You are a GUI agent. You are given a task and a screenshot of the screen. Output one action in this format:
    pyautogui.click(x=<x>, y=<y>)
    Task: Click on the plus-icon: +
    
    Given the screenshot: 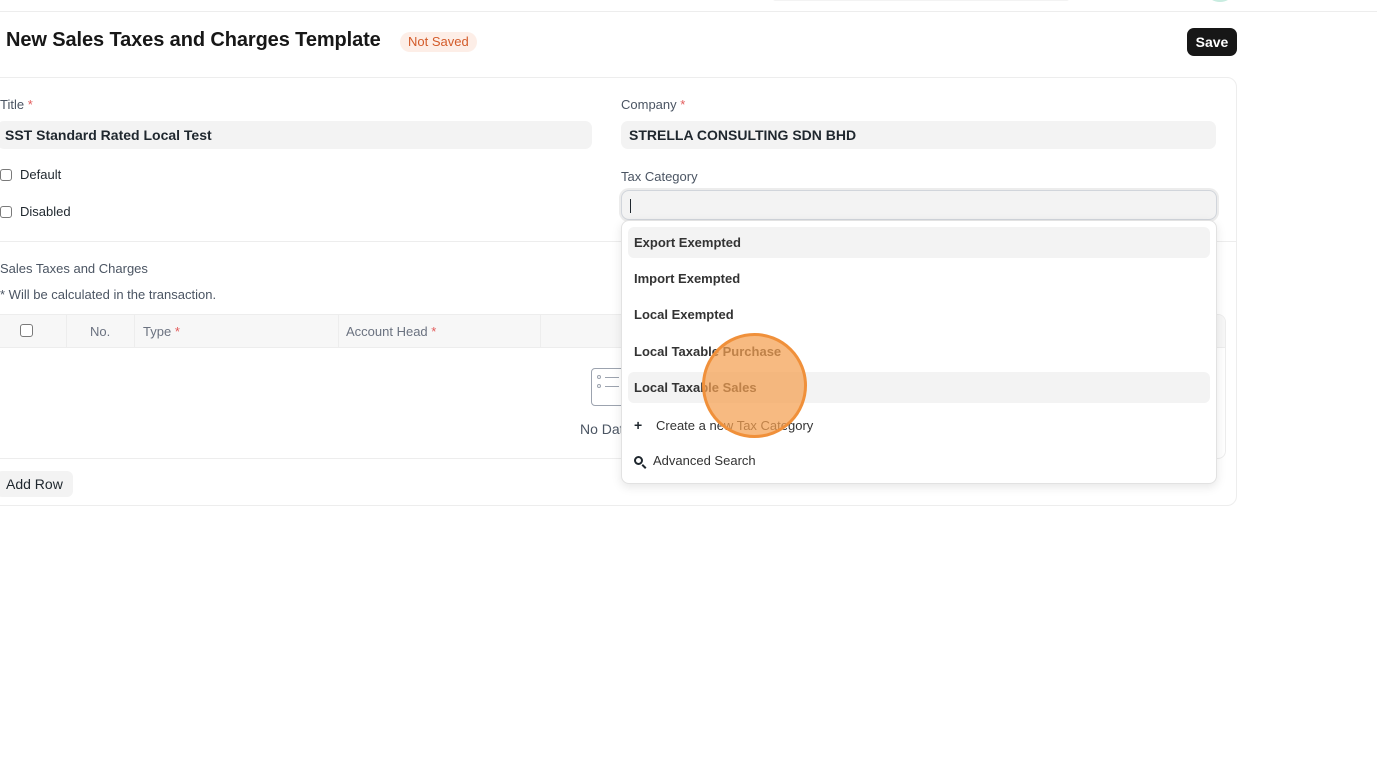 What is the action you would take?
    pyautogui.click(x=638, y=425)
    